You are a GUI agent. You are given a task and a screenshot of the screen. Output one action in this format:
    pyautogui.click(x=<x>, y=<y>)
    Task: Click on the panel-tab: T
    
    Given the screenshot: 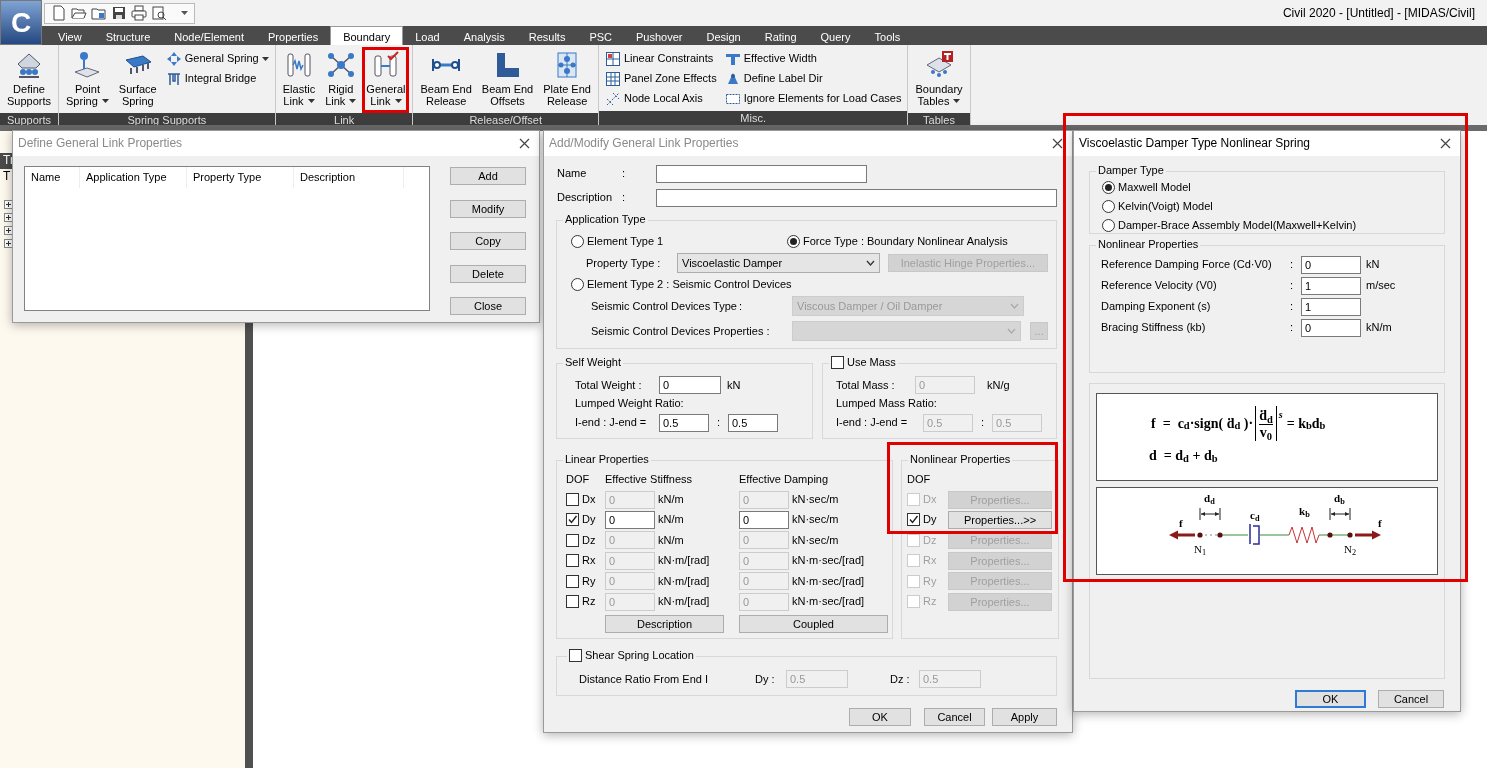 What is the action you would take?
    pyautogui.click(x=6, y=177)
    